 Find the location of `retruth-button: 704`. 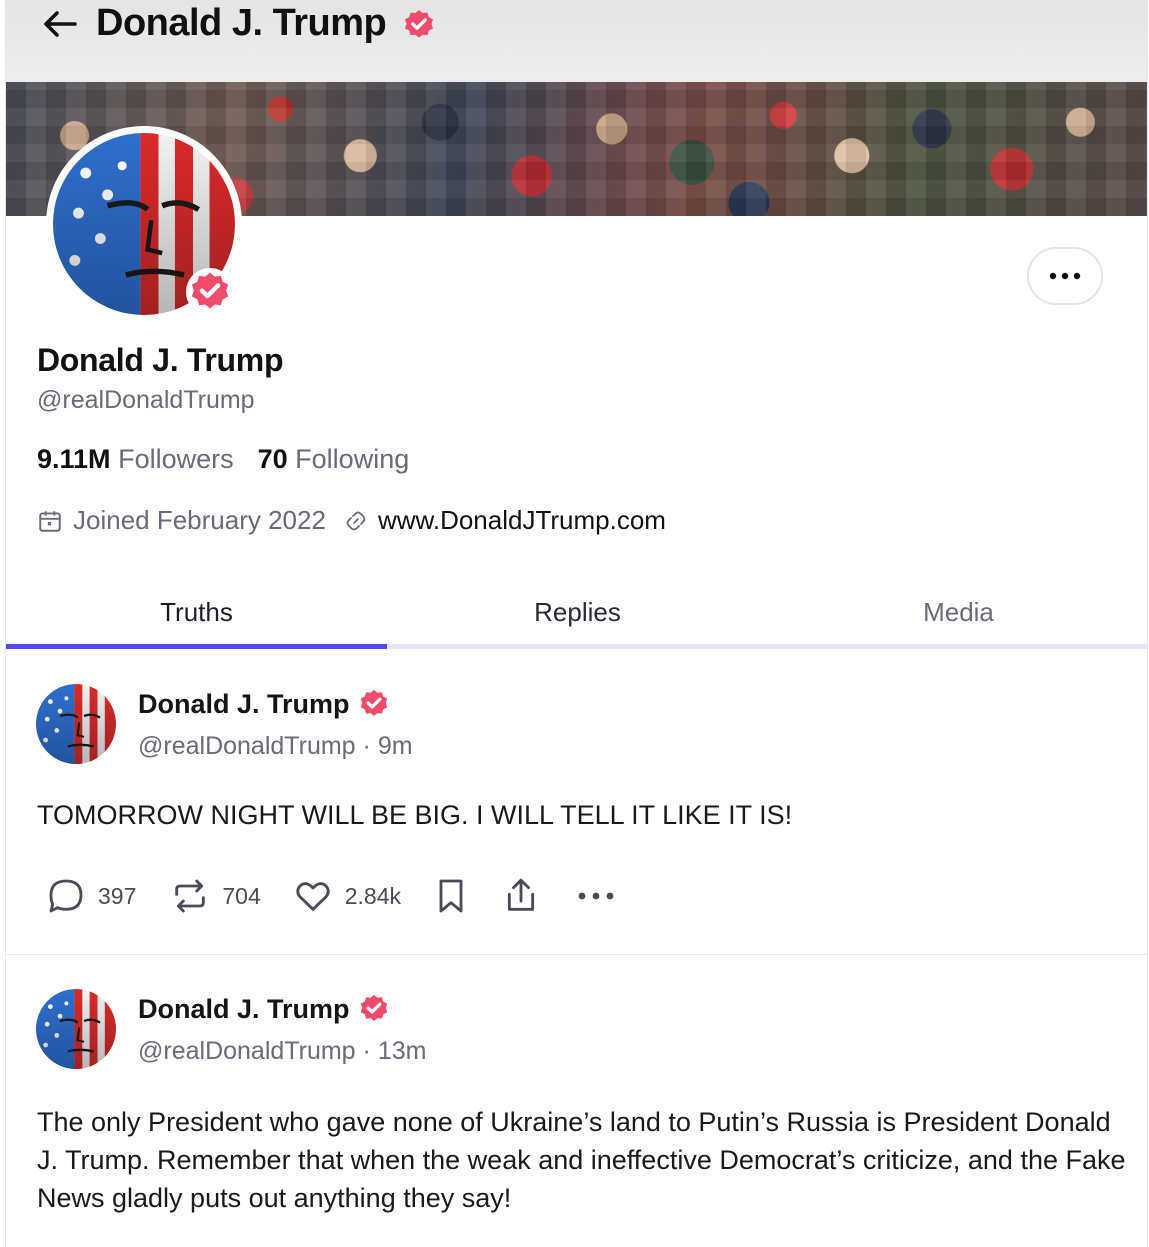

retruth-button: 704 is located at coordinates (215, 896).